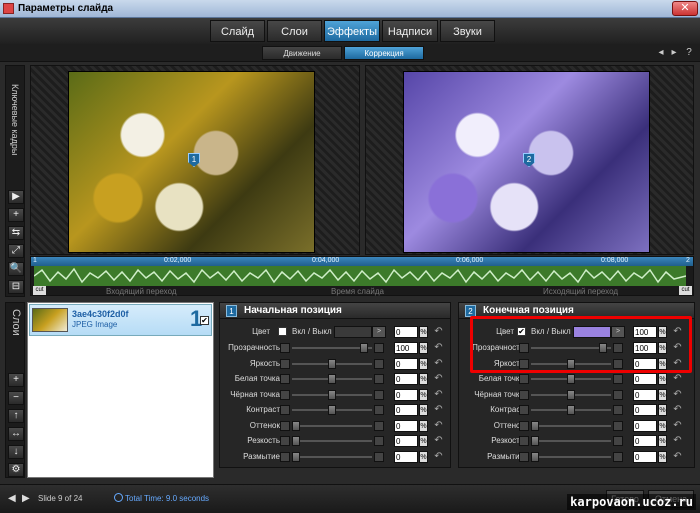 Image resolution: width=700 pixels, height=513 pixels. Describe the element at coordinates (406, 348) in the screenshot. I see `slider-value-input: 100` at that location.